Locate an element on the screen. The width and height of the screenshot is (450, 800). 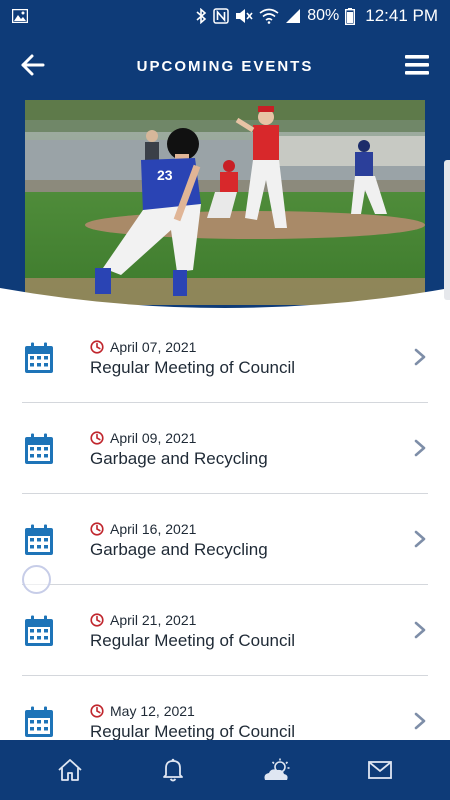
event-date: April 16, 2021 is located at coordinates (153, 529).